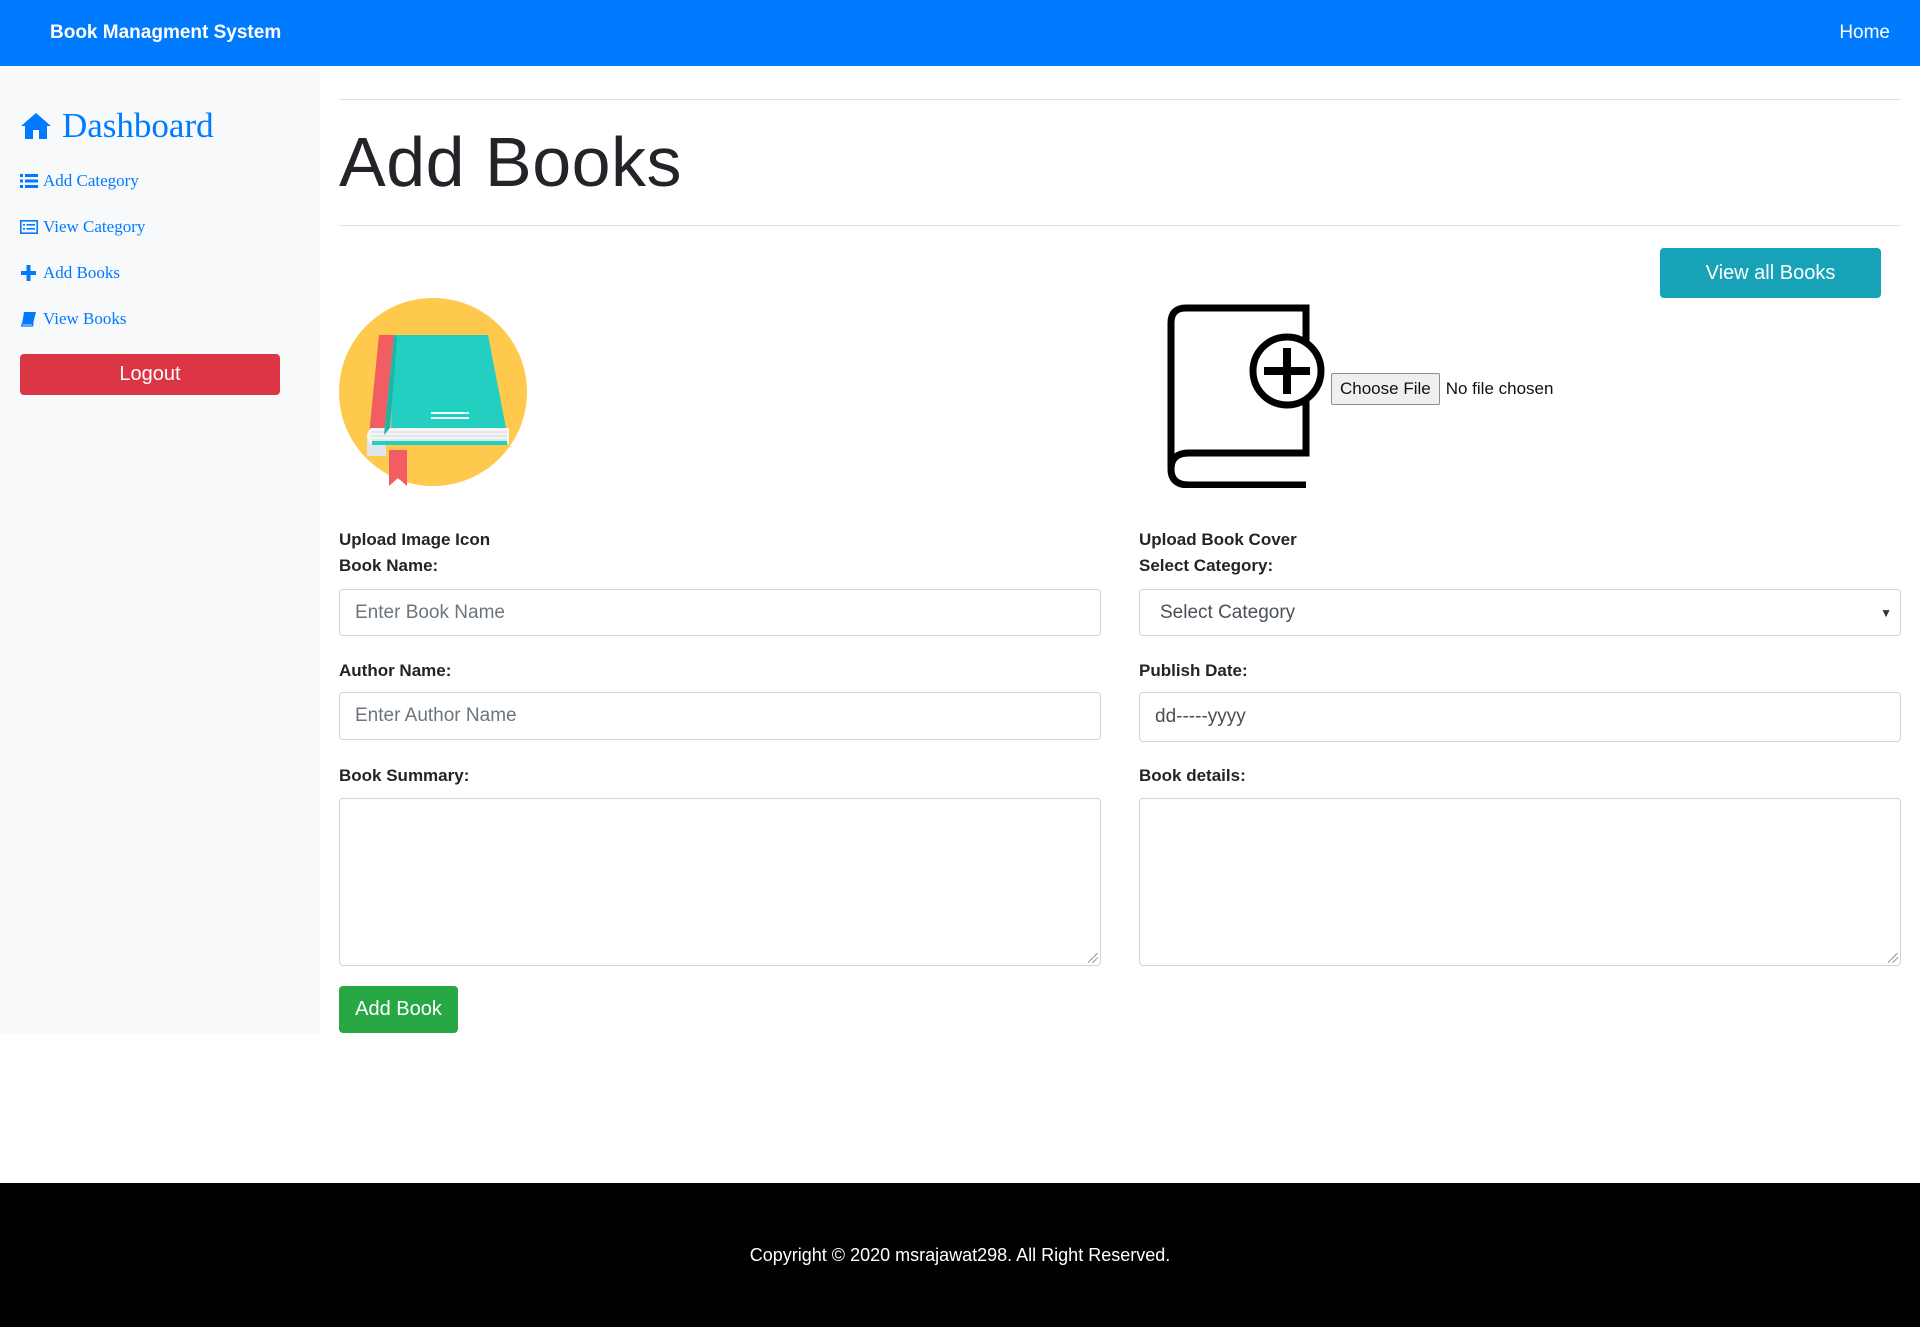 This screenshot has width=1920, height=1327. Describe the element at coordinates (1246, 396) in the screenshot. I see `book-add-icon` at that location.